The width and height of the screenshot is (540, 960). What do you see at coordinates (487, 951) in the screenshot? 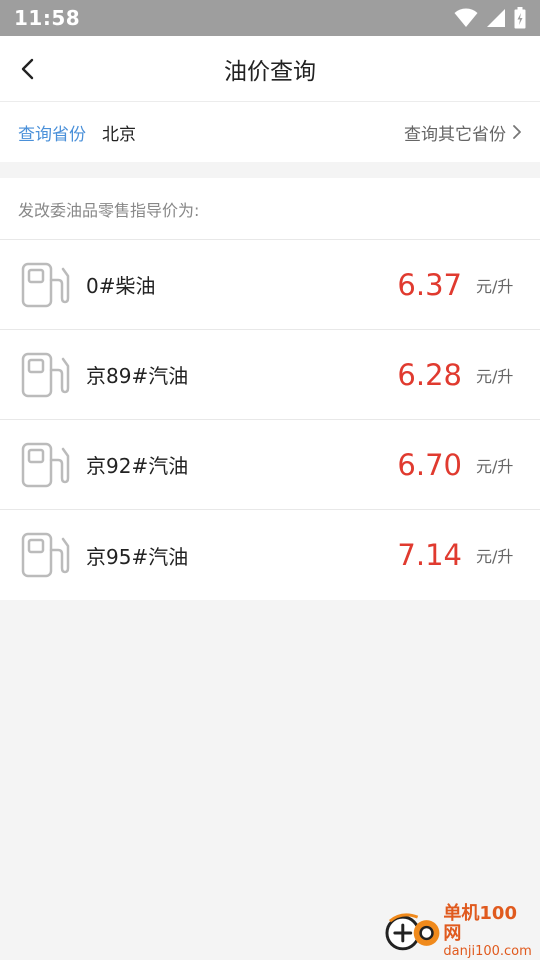
I see `watermark-subtitle: danji100.com` at bounding box center [487, 951].